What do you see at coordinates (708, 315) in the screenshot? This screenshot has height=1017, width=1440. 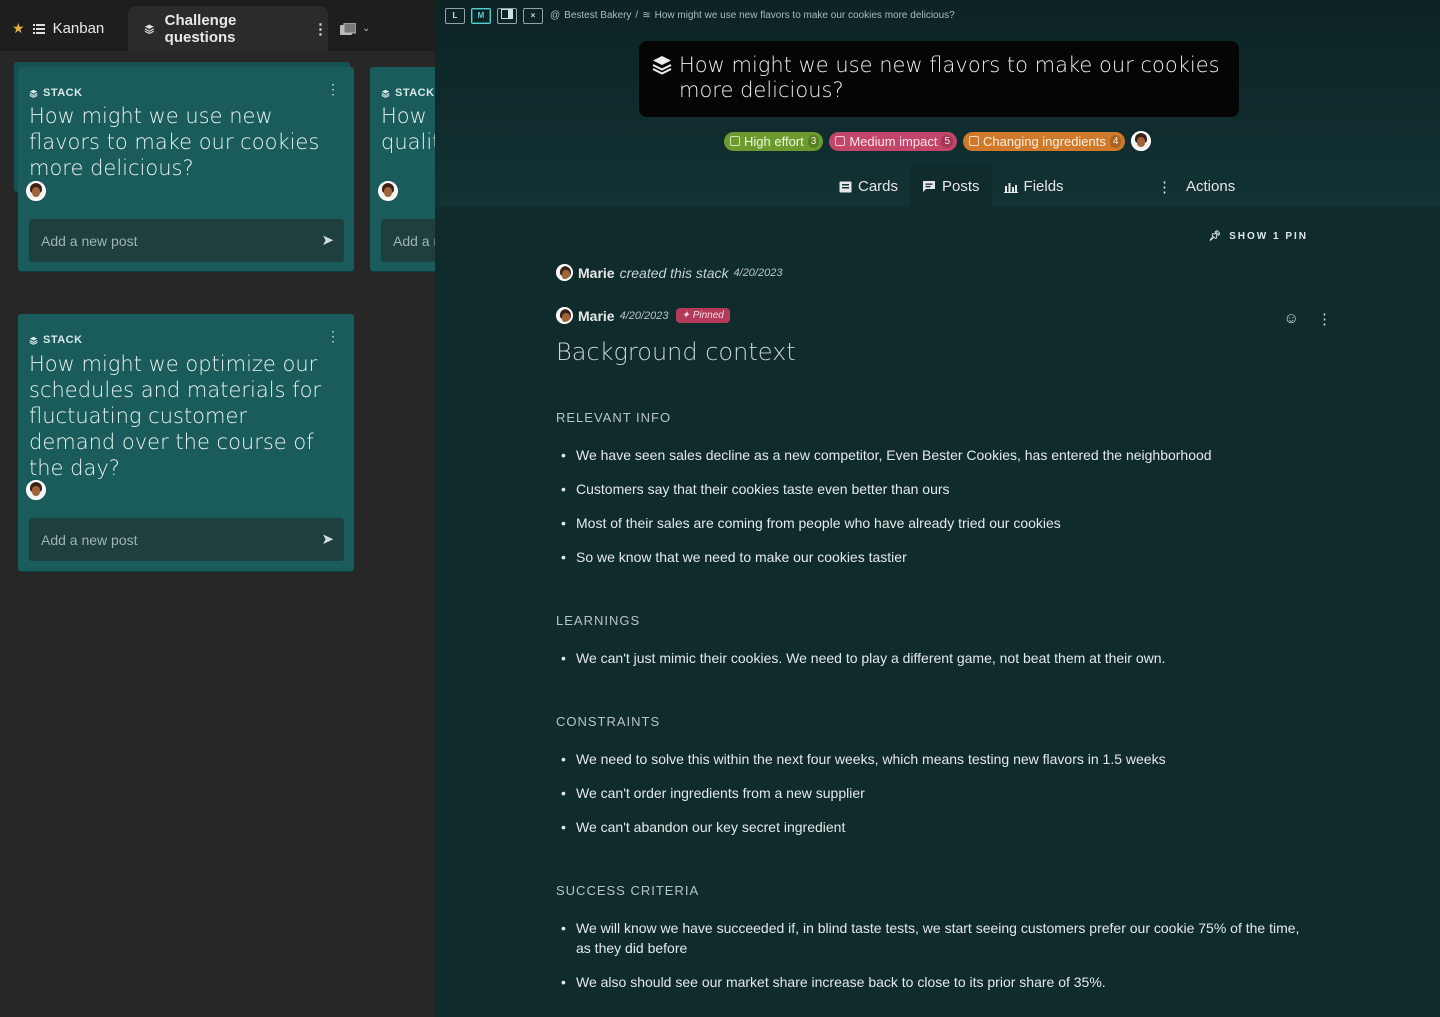 I see `pinned-label: Pinned` at bounding box center [708, 315].